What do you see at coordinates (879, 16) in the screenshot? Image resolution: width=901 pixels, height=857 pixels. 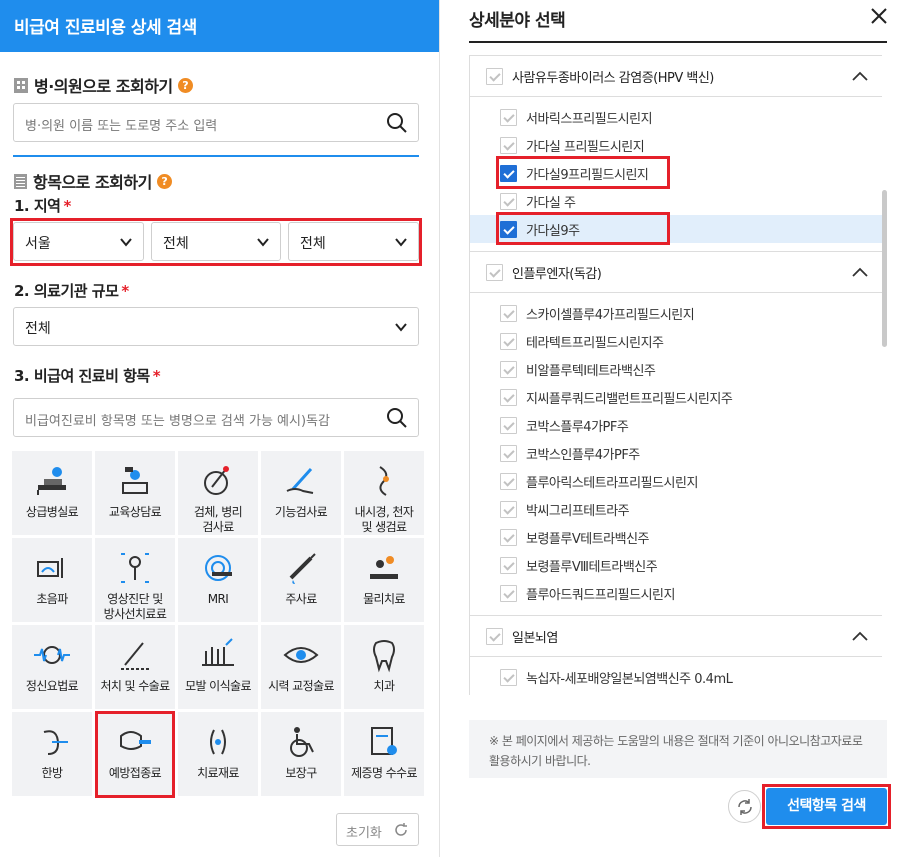 I see `close-icon` at bounding box center [879, 16].